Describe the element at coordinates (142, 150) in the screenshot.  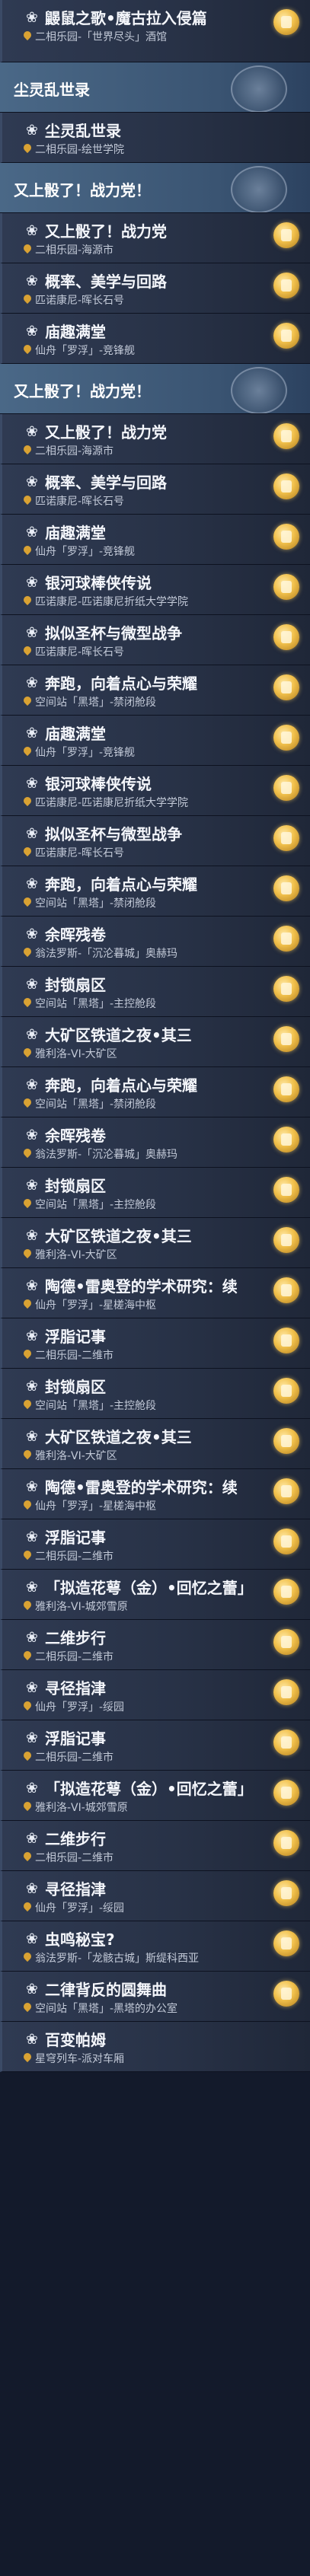
I see `quest-location: 二相乐园-绘世学院` at that location.